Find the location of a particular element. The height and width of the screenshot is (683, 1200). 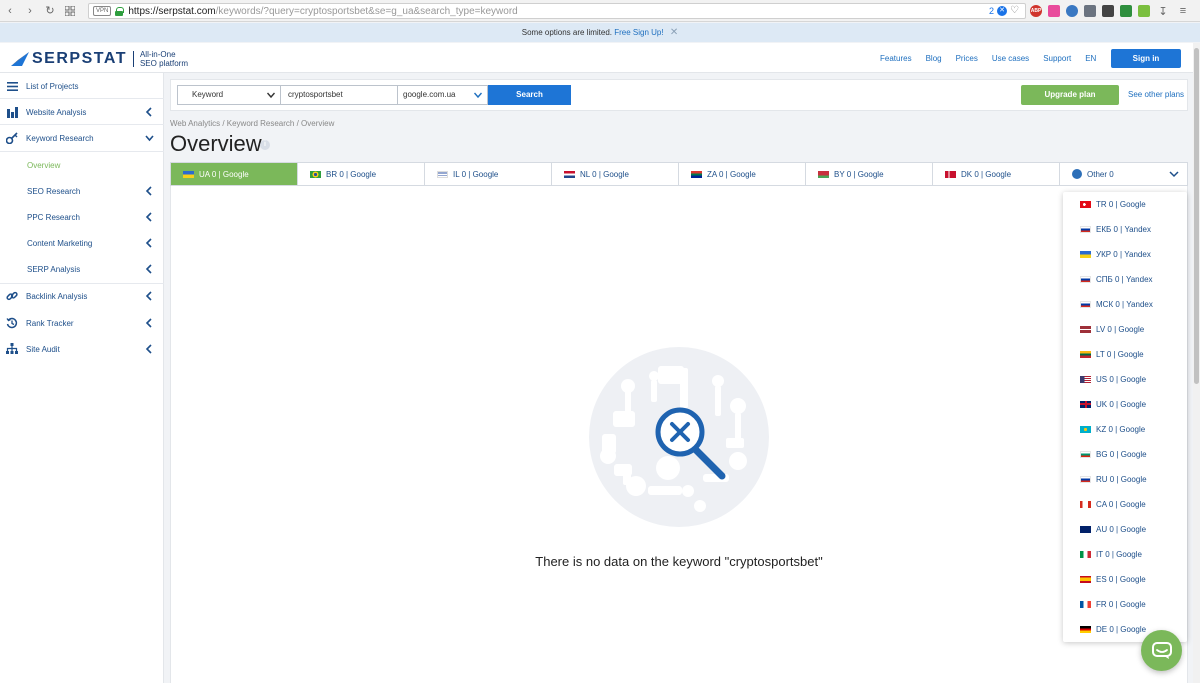

dropdown-item-ekb: ЕКБ 0 | Yandex is located at coordinates (1125, 229).